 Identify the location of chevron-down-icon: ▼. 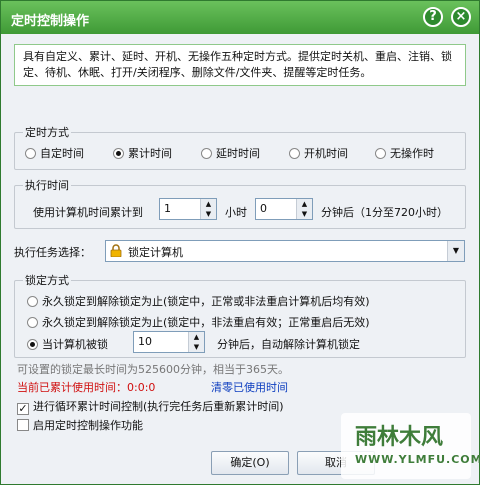
(455, 251).